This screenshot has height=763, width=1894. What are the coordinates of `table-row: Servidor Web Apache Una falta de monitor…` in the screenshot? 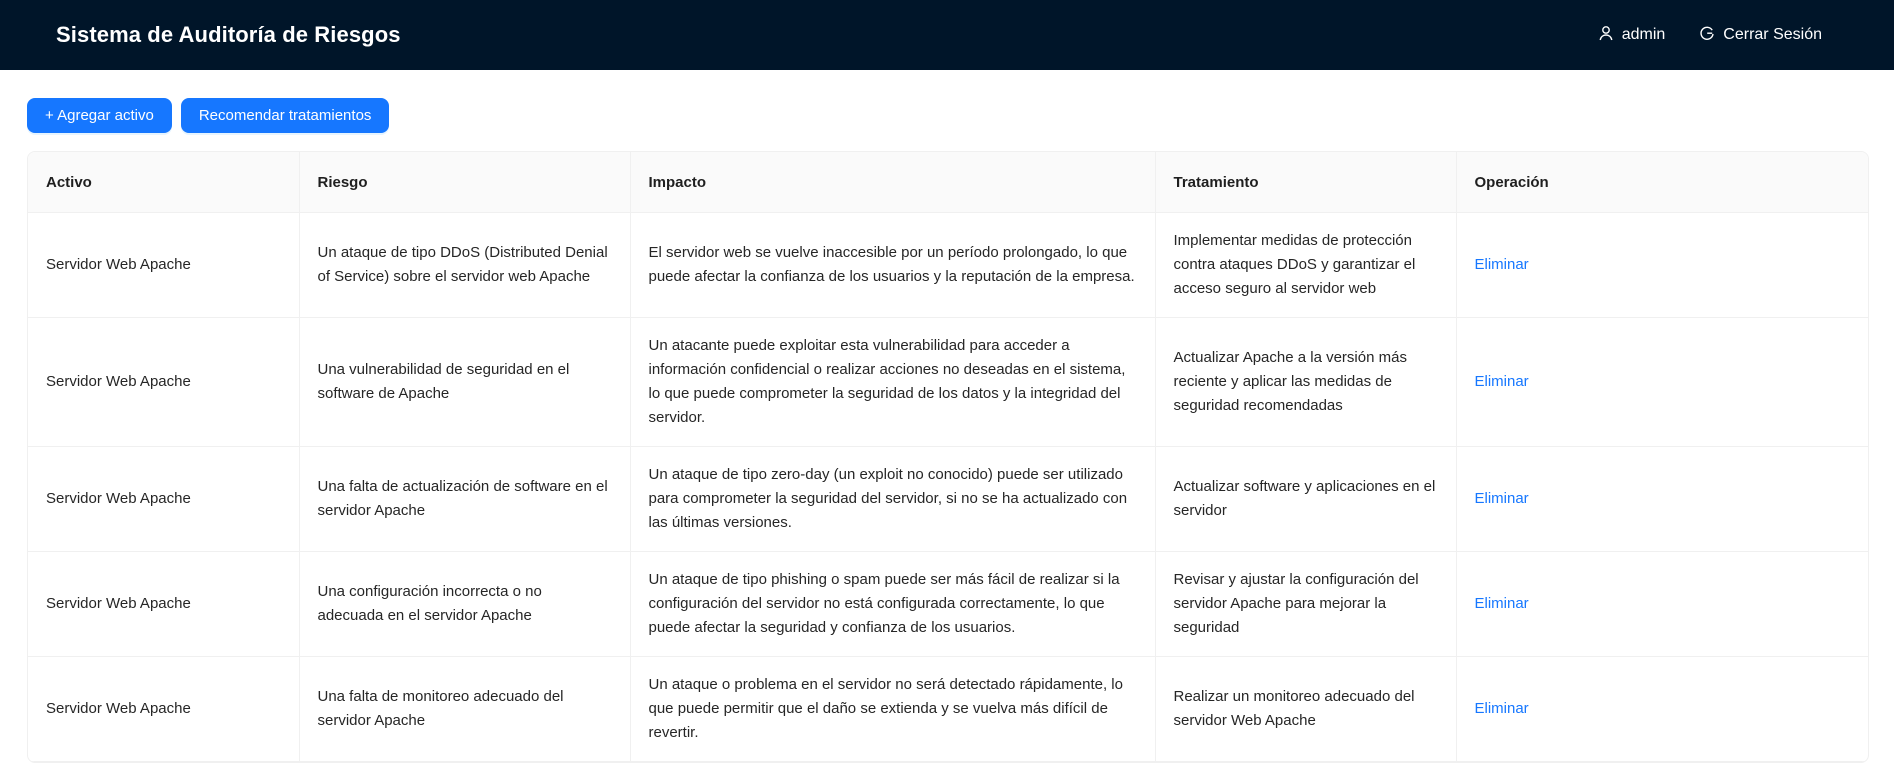 It's located at (948, 709).